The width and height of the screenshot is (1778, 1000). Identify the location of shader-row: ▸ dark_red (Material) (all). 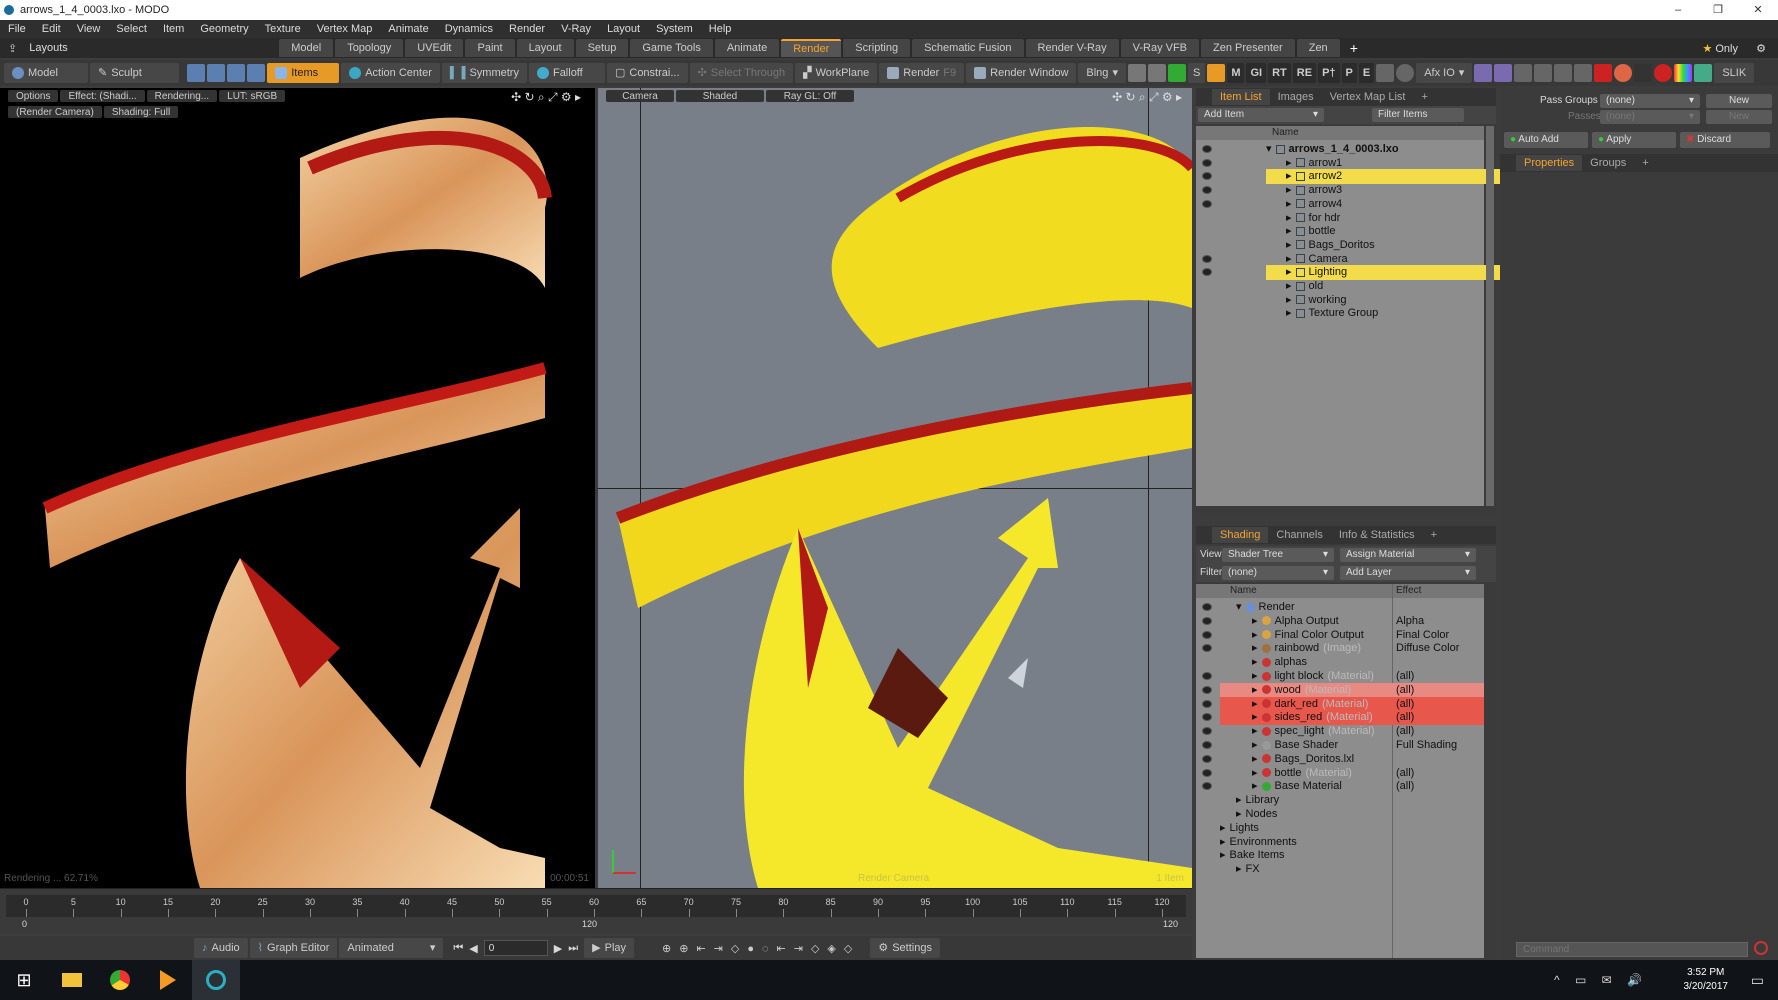
(1352, 704).